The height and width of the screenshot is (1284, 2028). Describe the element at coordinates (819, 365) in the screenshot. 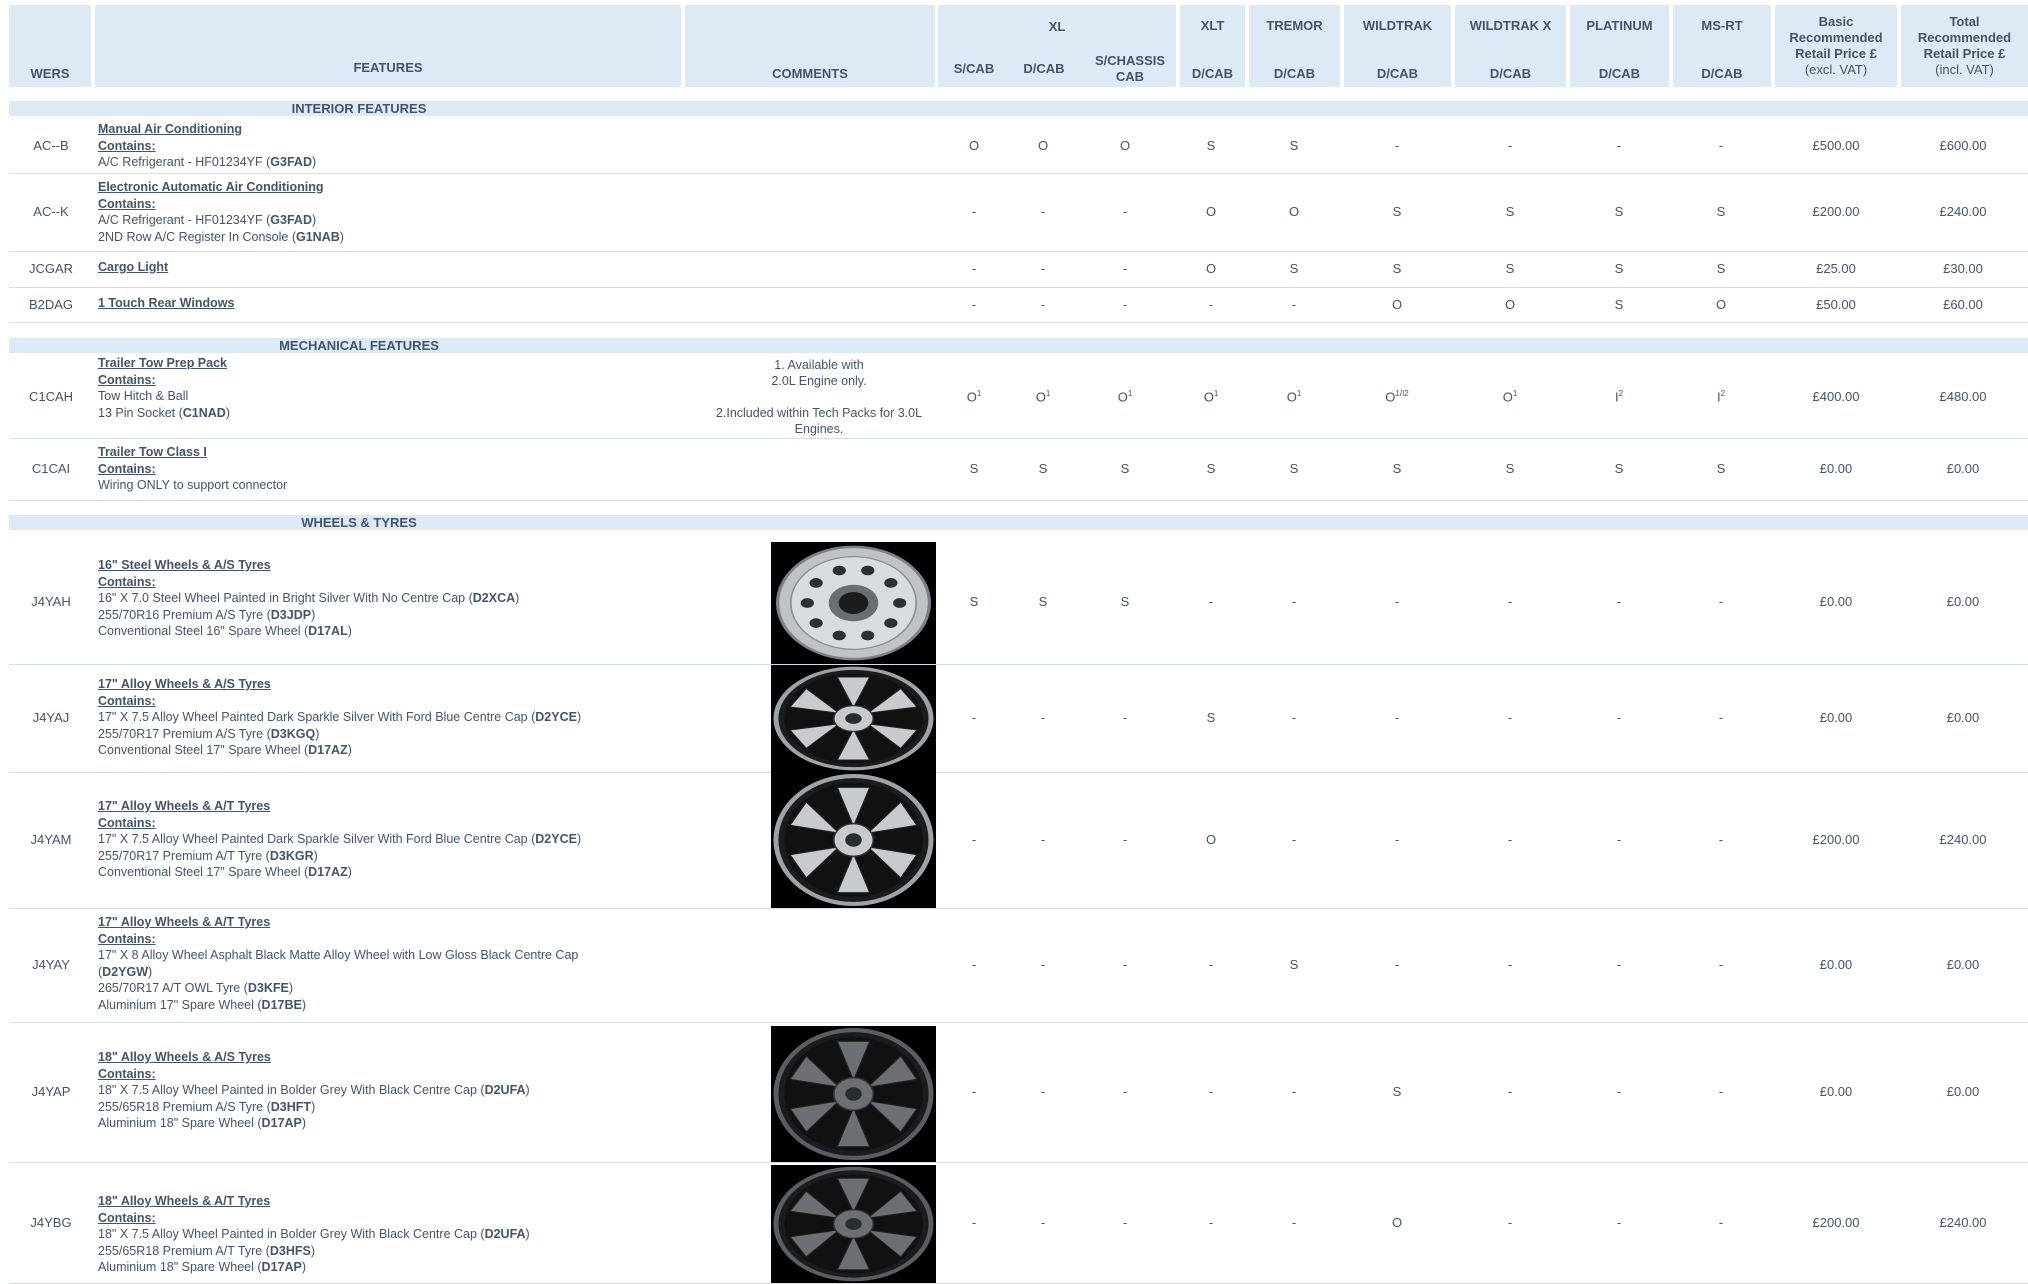

I see `comment-line: 1. Available with` at that location.